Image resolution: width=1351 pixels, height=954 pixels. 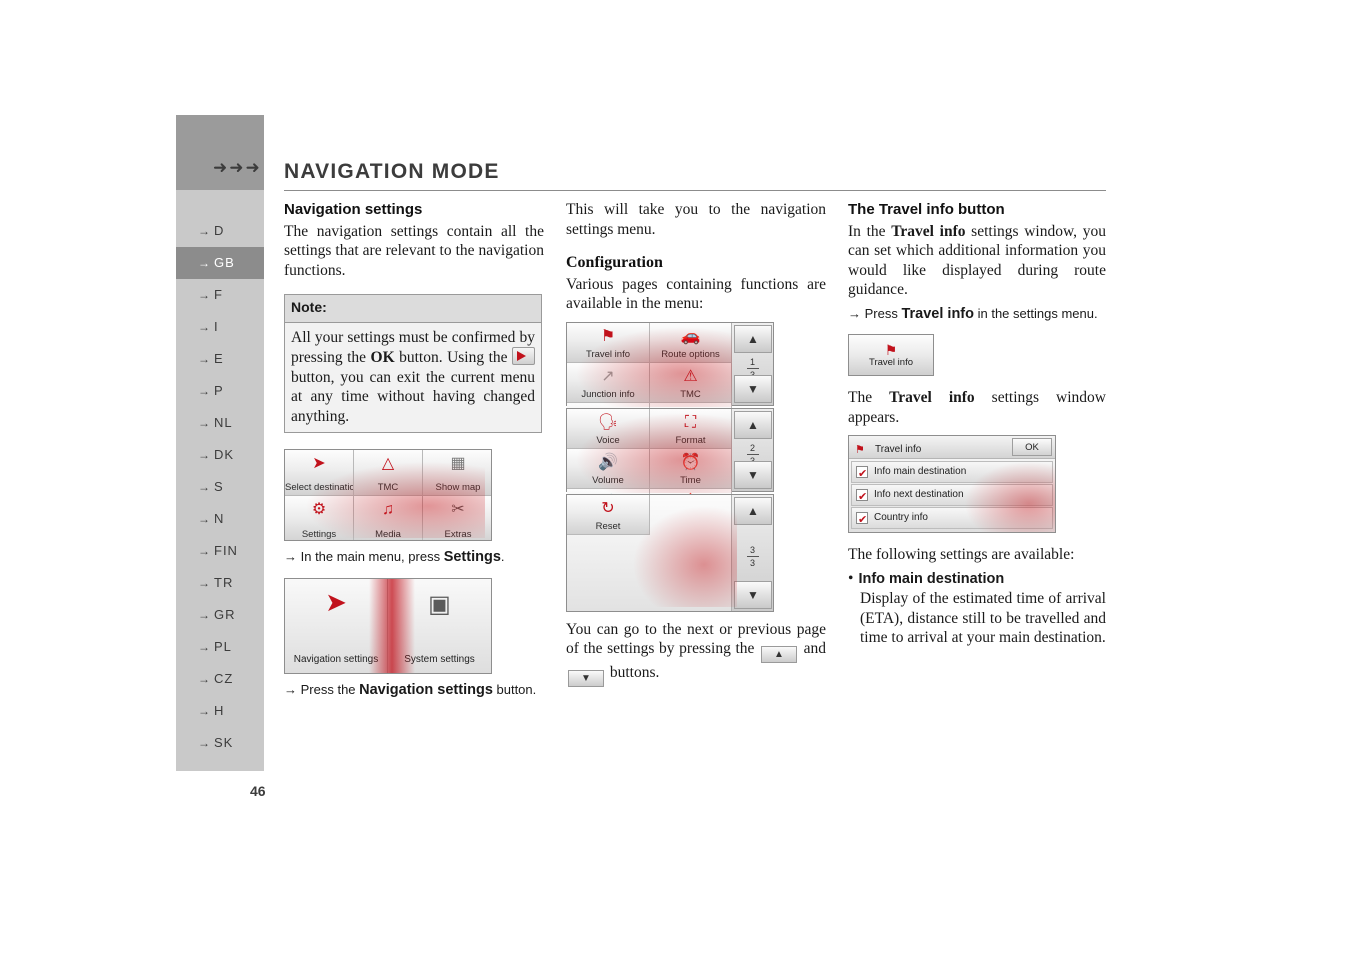 What do you see at coordinates (514, 689) in the screenshot?
I see `step-text-post: button.` at bounding box center [514, 689].